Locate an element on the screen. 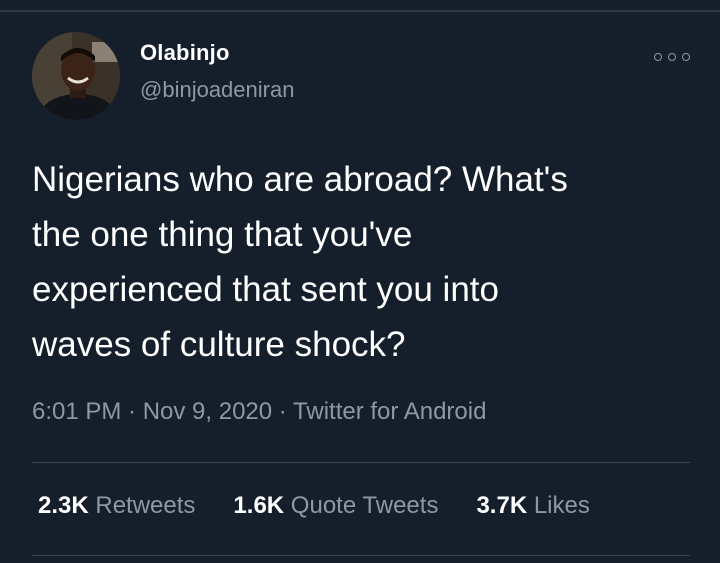  author-display-name: Olabinjo is located at coordinates (185, 53).